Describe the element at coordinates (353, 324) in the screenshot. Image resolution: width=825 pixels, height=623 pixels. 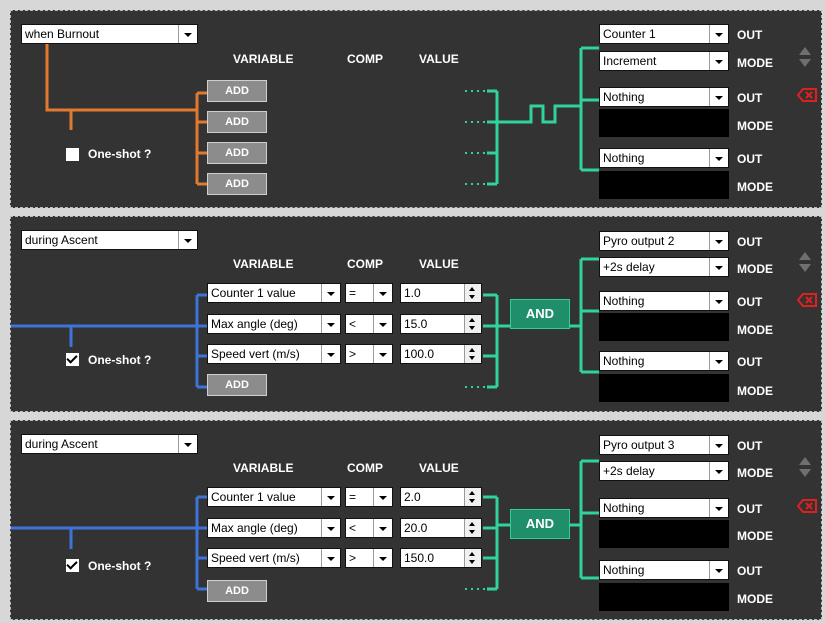
I see `comp-value: <` at that location.